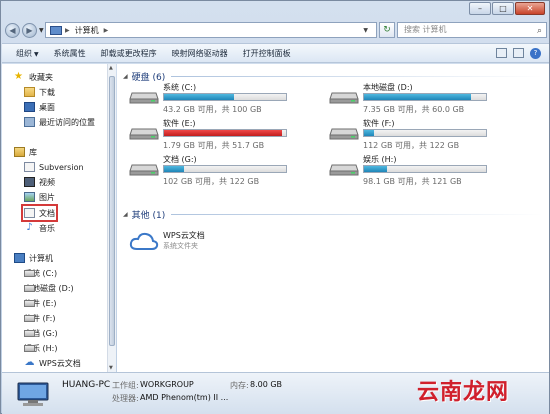 Image resolution: width=550 pixels, height=414 pixels. What do you see at coordinates (27, 53) in the screenshot?
I see `organize-button: 组织 ▼` at bounding box center [27, 53].